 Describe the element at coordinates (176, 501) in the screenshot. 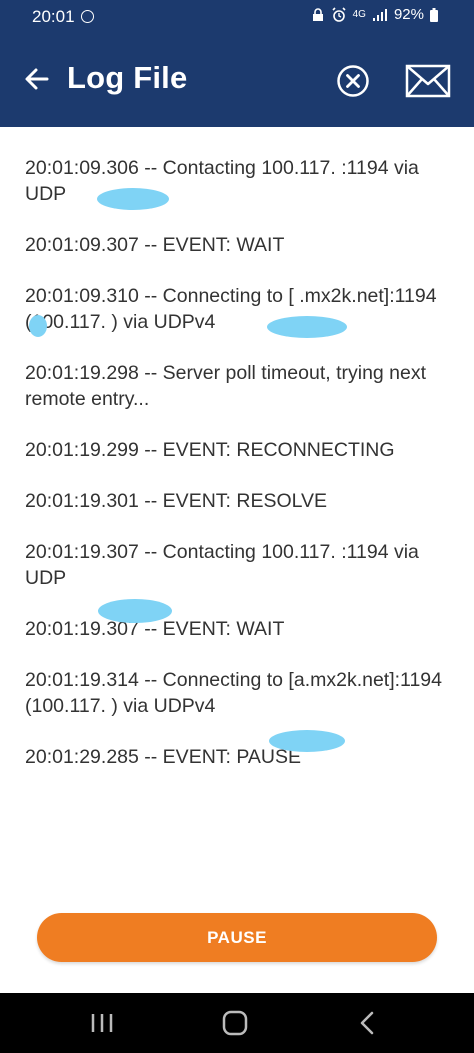

I see `log-entry: 20:01:19.301 -- EVENT: RESOLVE` at that location.